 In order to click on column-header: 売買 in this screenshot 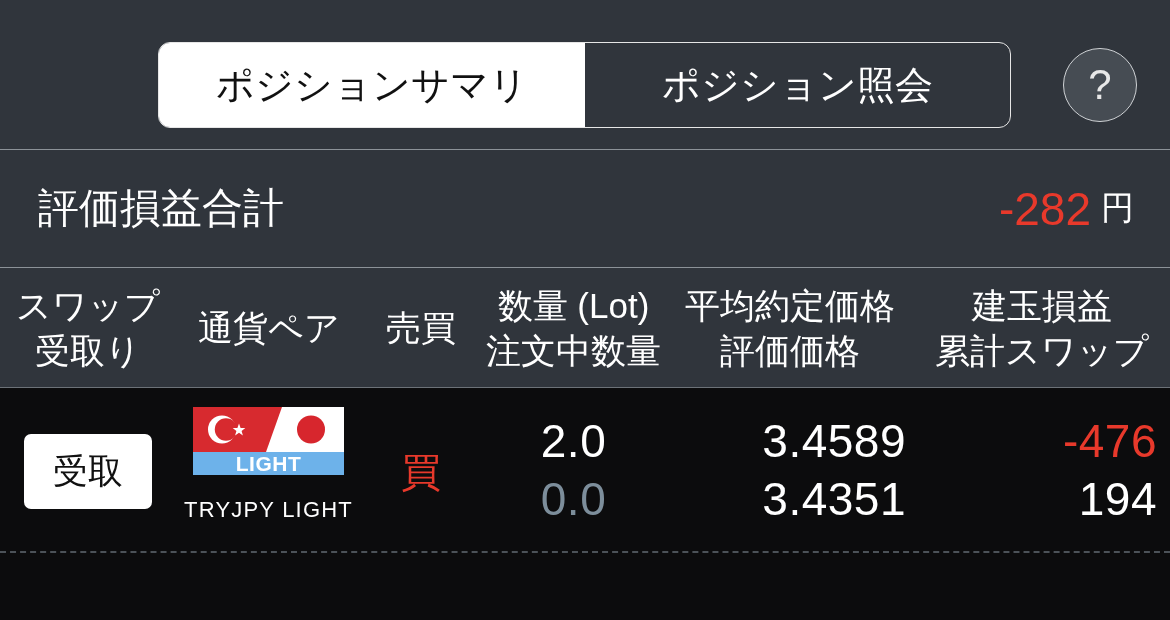, I will do `click(421, 328)`.